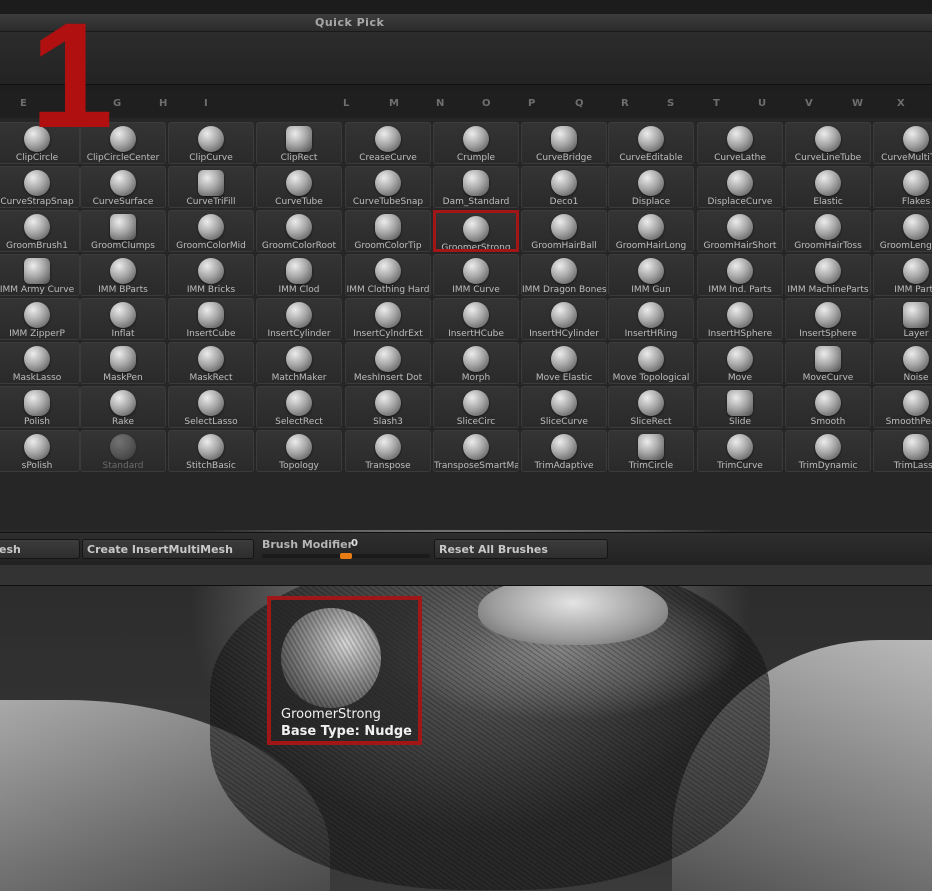  What do you see at coordinates (40, 187) in the screenshot?
I see `brush-tile: CurveStrapSnap` at bounding box center [40, 187].